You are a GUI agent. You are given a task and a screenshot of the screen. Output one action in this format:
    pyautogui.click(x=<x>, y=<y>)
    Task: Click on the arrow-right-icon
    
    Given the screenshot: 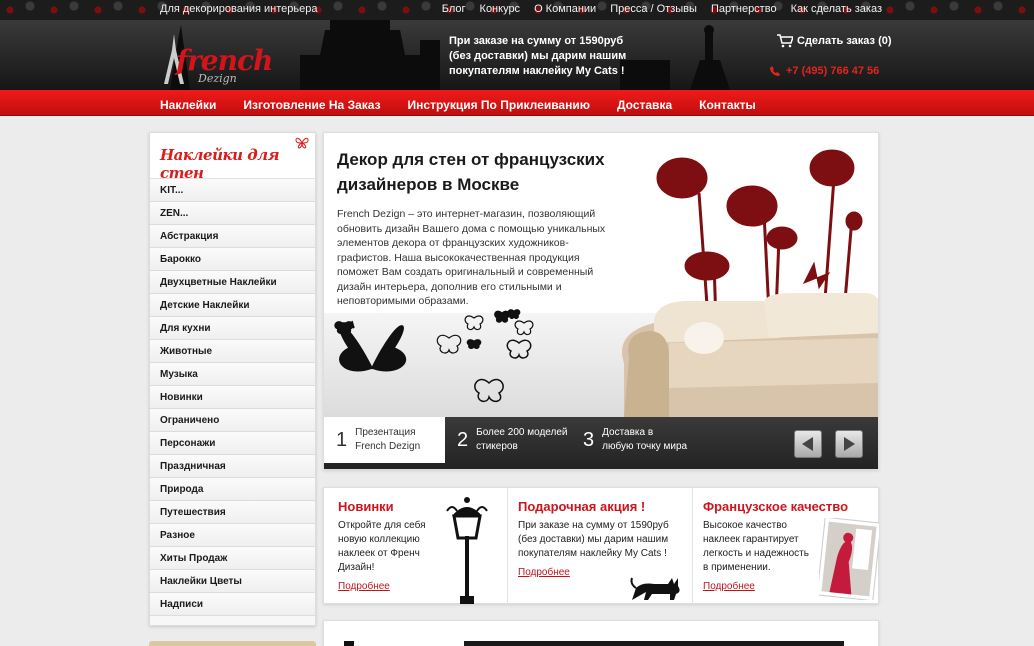 What is the action you would take?
    pyautogui.click(x=849, y=444)
    